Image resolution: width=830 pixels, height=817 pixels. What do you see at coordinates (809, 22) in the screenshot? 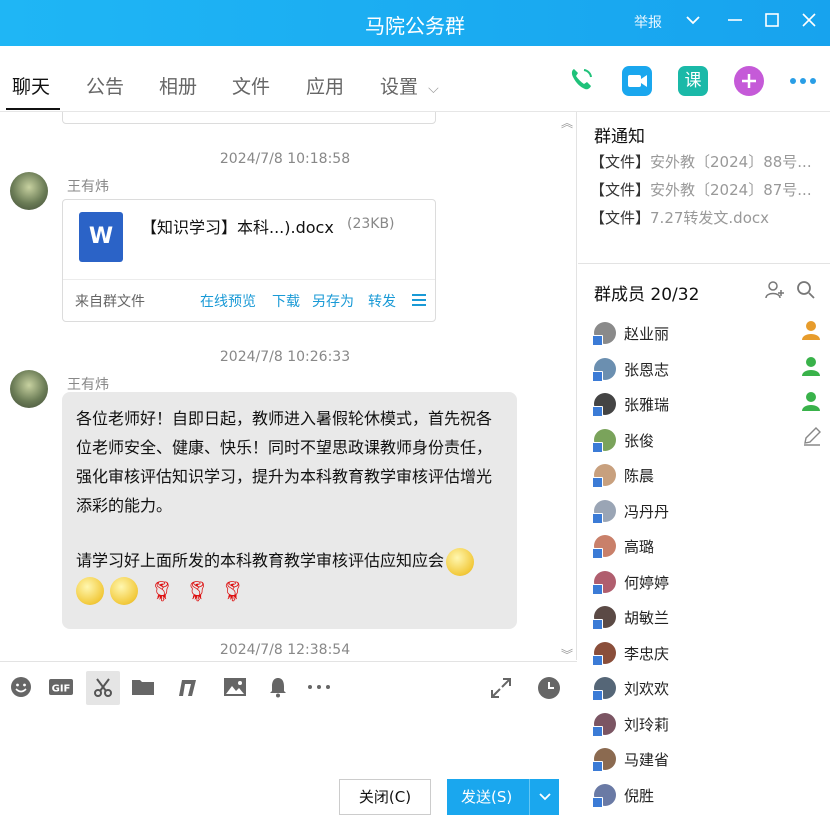
I see `close-icon` at bounding box center [809, 22].